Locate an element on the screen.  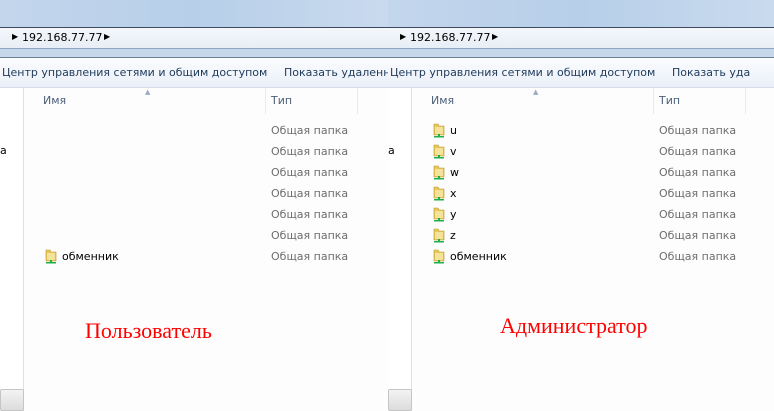
list-item: v Общая папка is located at coordinates (593, 152).